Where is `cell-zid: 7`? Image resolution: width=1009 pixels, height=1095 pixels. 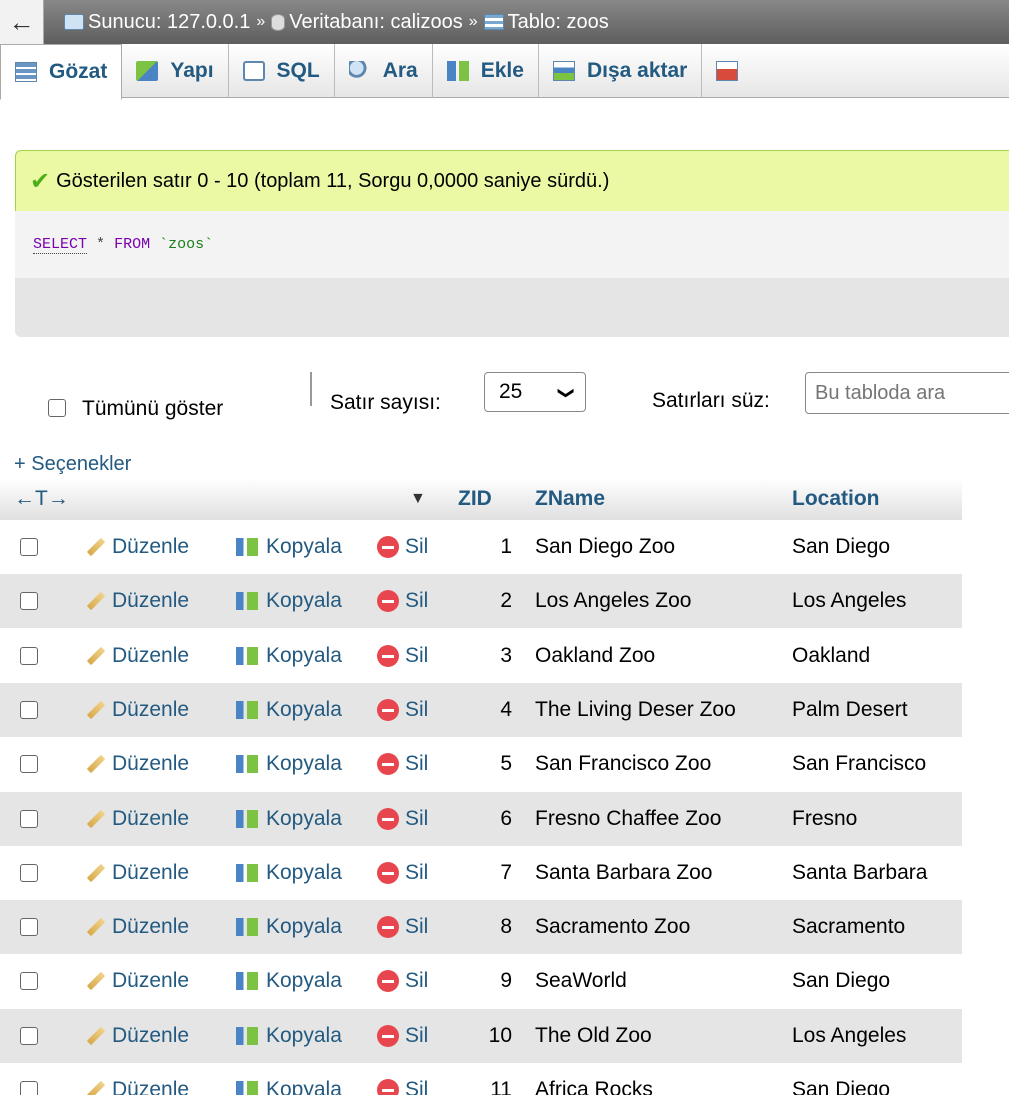
cell-zid: 7 is located at coordinates (481, 873).